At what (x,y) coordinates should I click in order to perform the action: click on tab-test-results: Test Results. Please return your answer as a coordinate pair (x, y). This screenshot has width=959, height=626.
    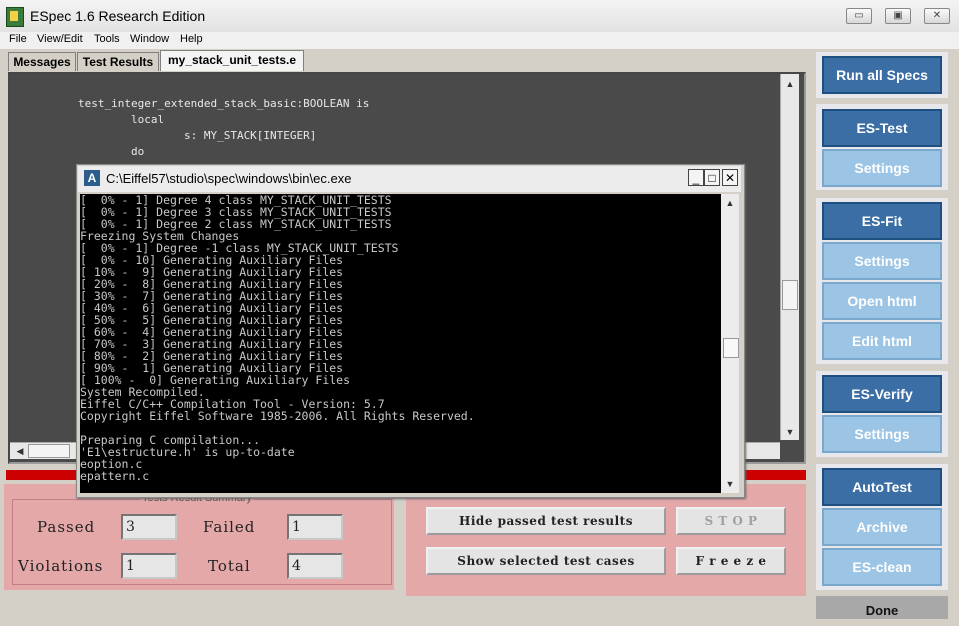
    Looking at the image, I should click on (118, 61).